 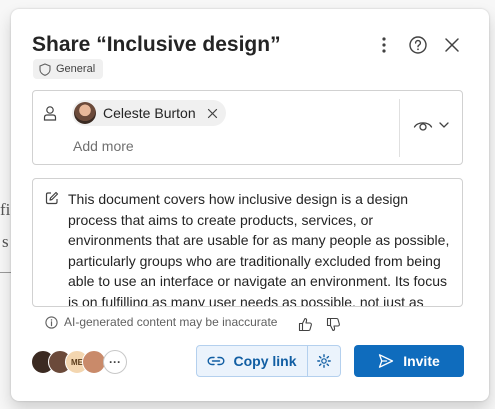 What do you see at coordinates (421, 361) in the screenshot?
I see `invite-label: Invite` at bounding box center [421, 361].